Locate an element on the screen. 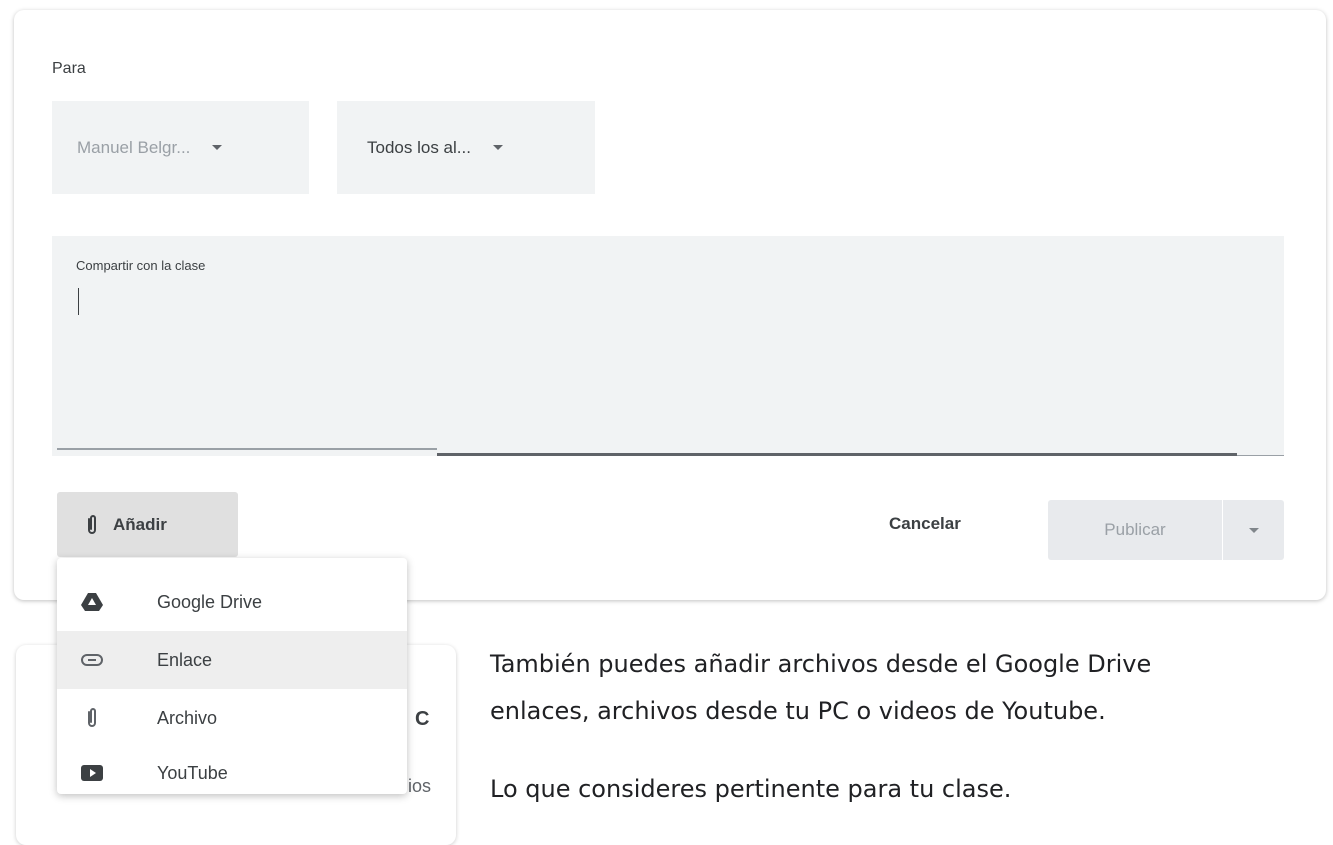  attachment-menu: Google Drive Enlace Archivo YouTube is located at coordinates (232, 676).